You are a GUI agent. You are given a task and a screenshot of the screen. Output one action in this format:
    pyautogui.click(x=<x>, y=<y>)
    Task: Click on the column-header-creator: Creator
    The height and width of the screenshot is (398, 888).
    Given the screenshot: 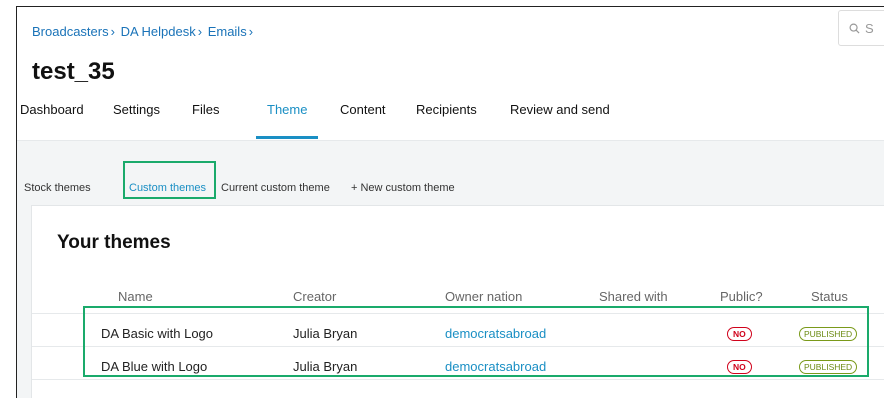 What is the action you would take?
    pyautogui.click(x=314, y=296)
    